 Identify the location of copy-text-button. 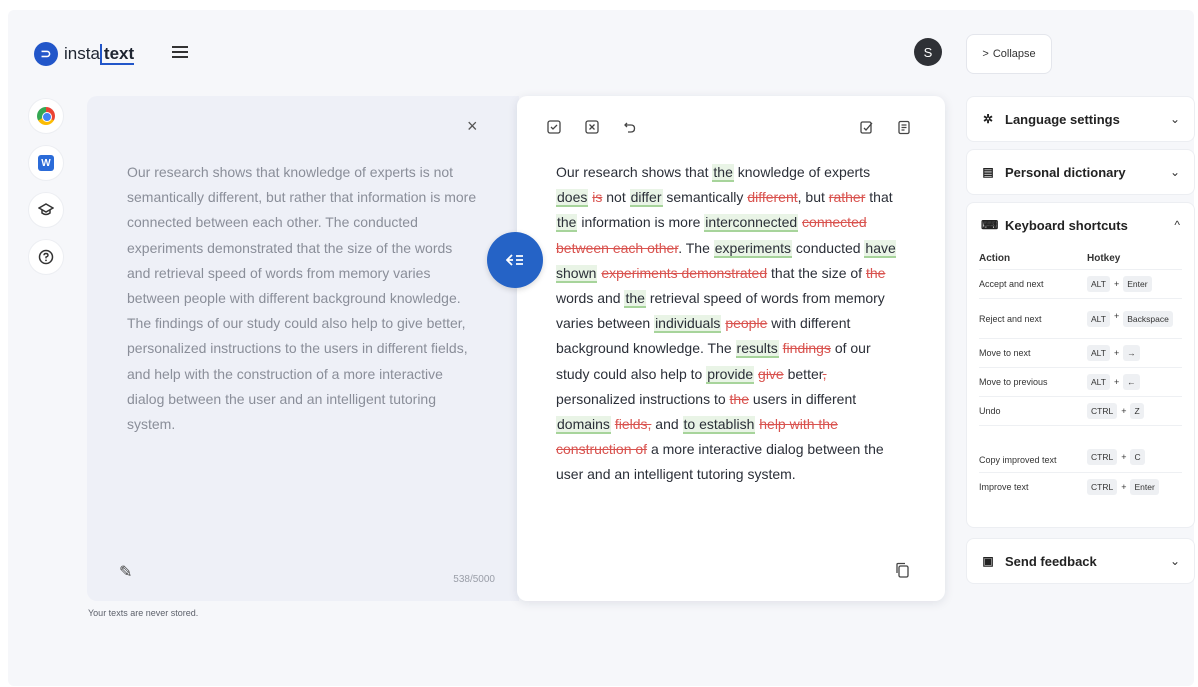
(902, 572).